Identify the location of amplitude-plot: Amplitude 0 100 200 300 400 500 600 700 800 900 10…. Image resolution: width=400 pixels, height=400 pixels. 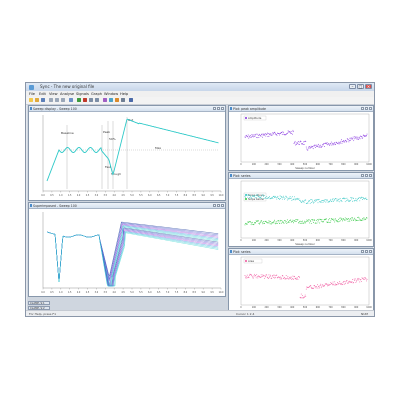
(301, 141).